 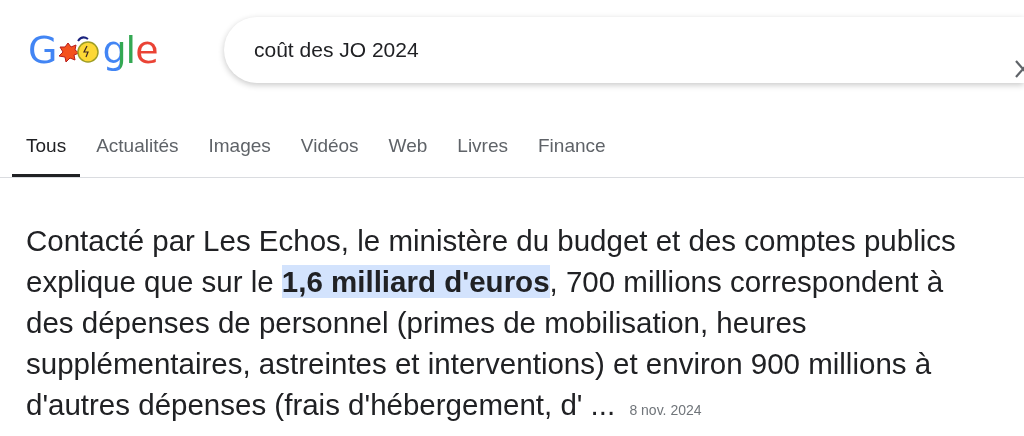 What do you see at coordinates (1019, 69) in the screenshot?
I see `close-icon` at bounding box center [1019, 69].